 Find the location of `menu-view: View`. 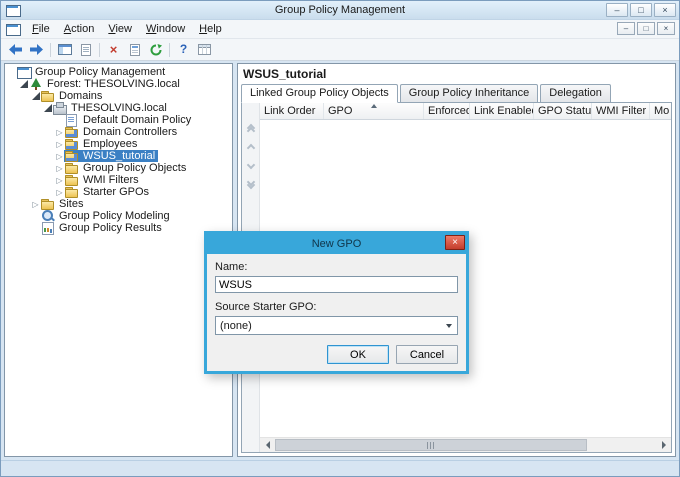

menu-view: View is located at coordinates (120, 29).